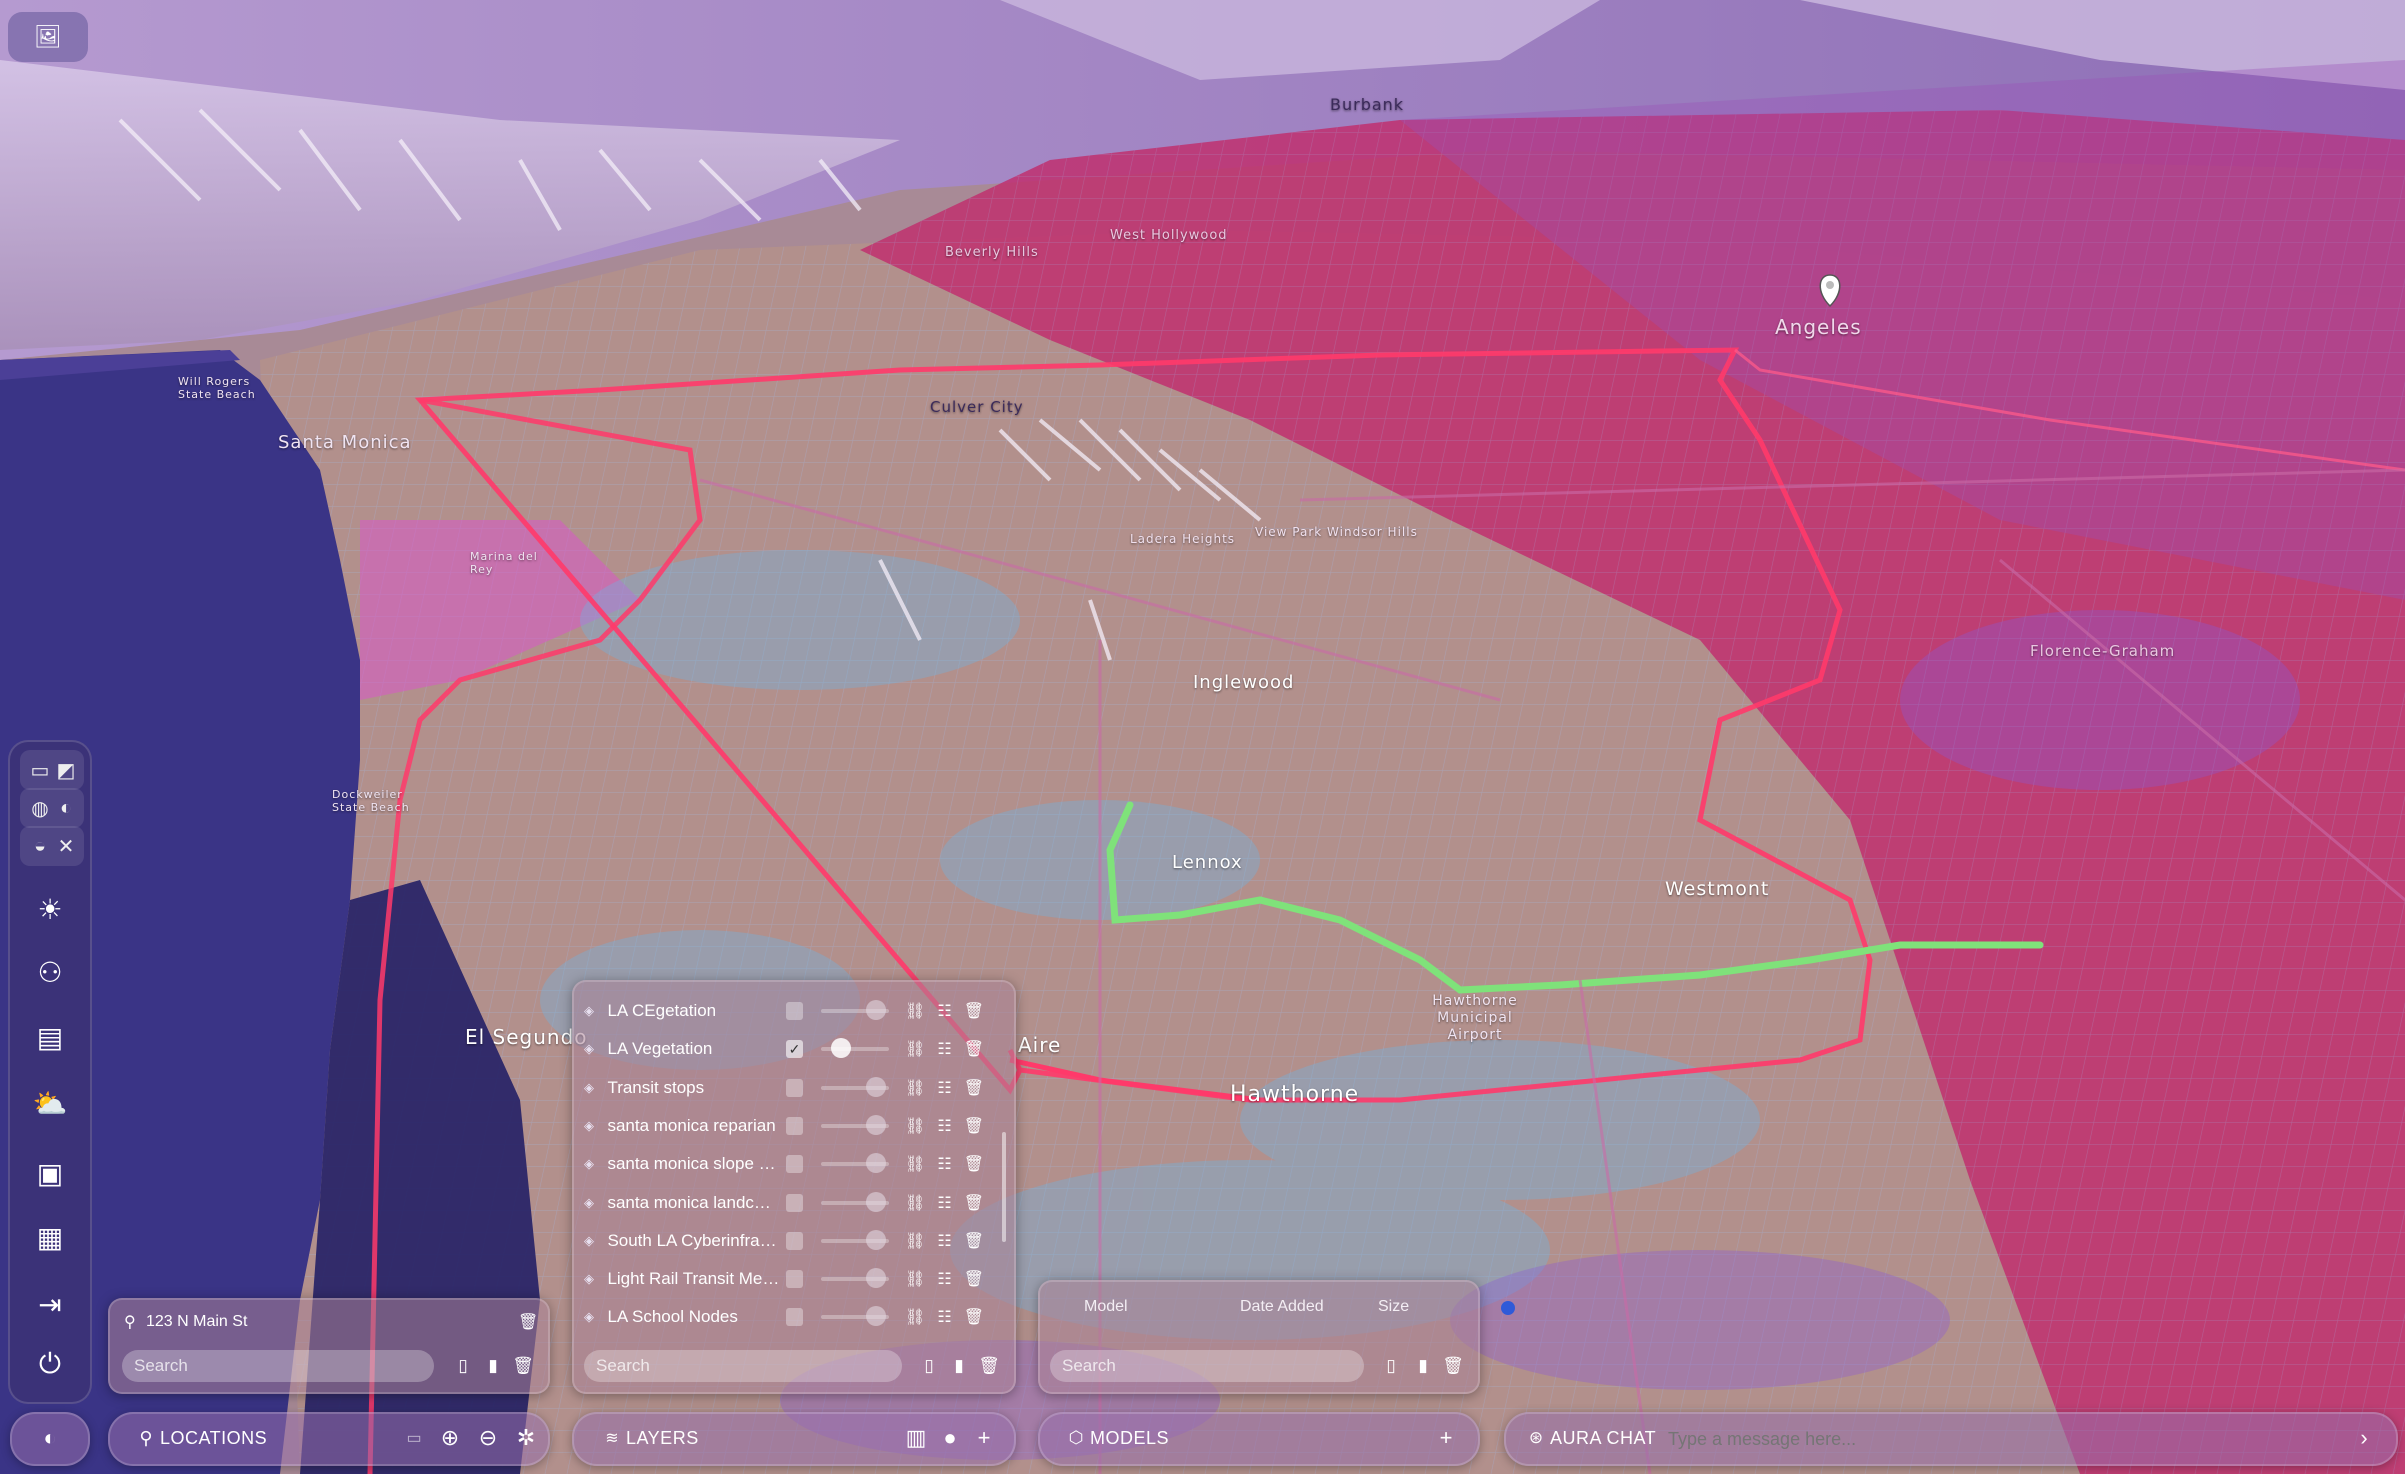 The image size is (2405, 1474). Describe the element at coordinates (278, 1366) in the screenshot. I see `locations-search-input` at that location.